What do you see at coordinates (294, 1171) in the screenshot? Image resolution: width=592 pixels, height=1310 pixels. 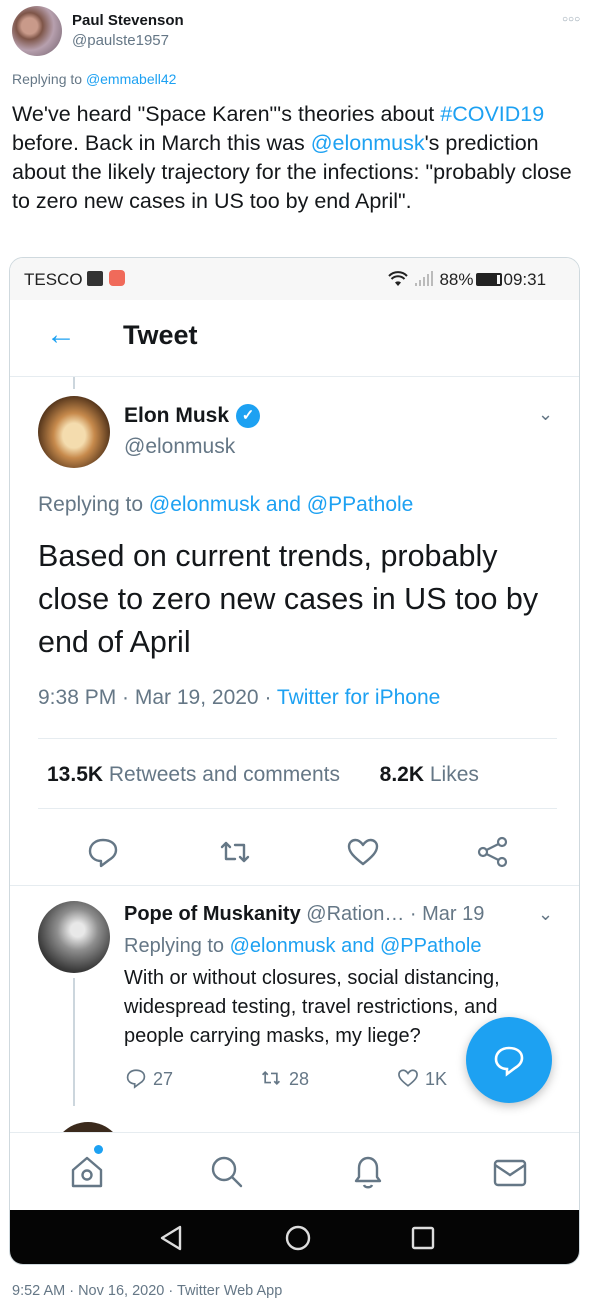 I see `bottom-nav` at bounding box center [294, 1171].